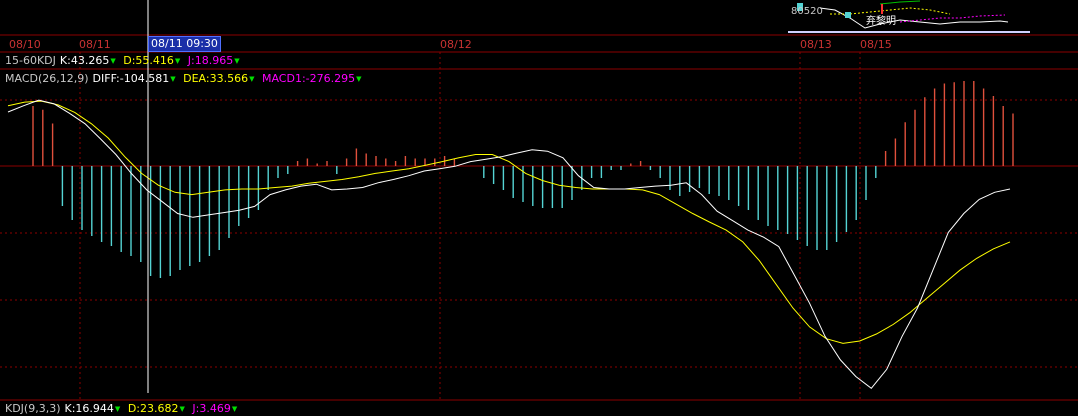  I want to click on date-label-0813: 08/13, so click(816, 44).